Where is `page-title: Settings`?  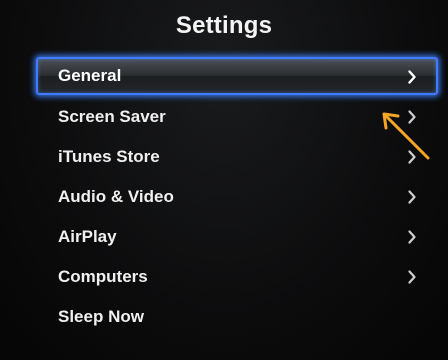
page-title: Settings is located at coordinates (224, 25).